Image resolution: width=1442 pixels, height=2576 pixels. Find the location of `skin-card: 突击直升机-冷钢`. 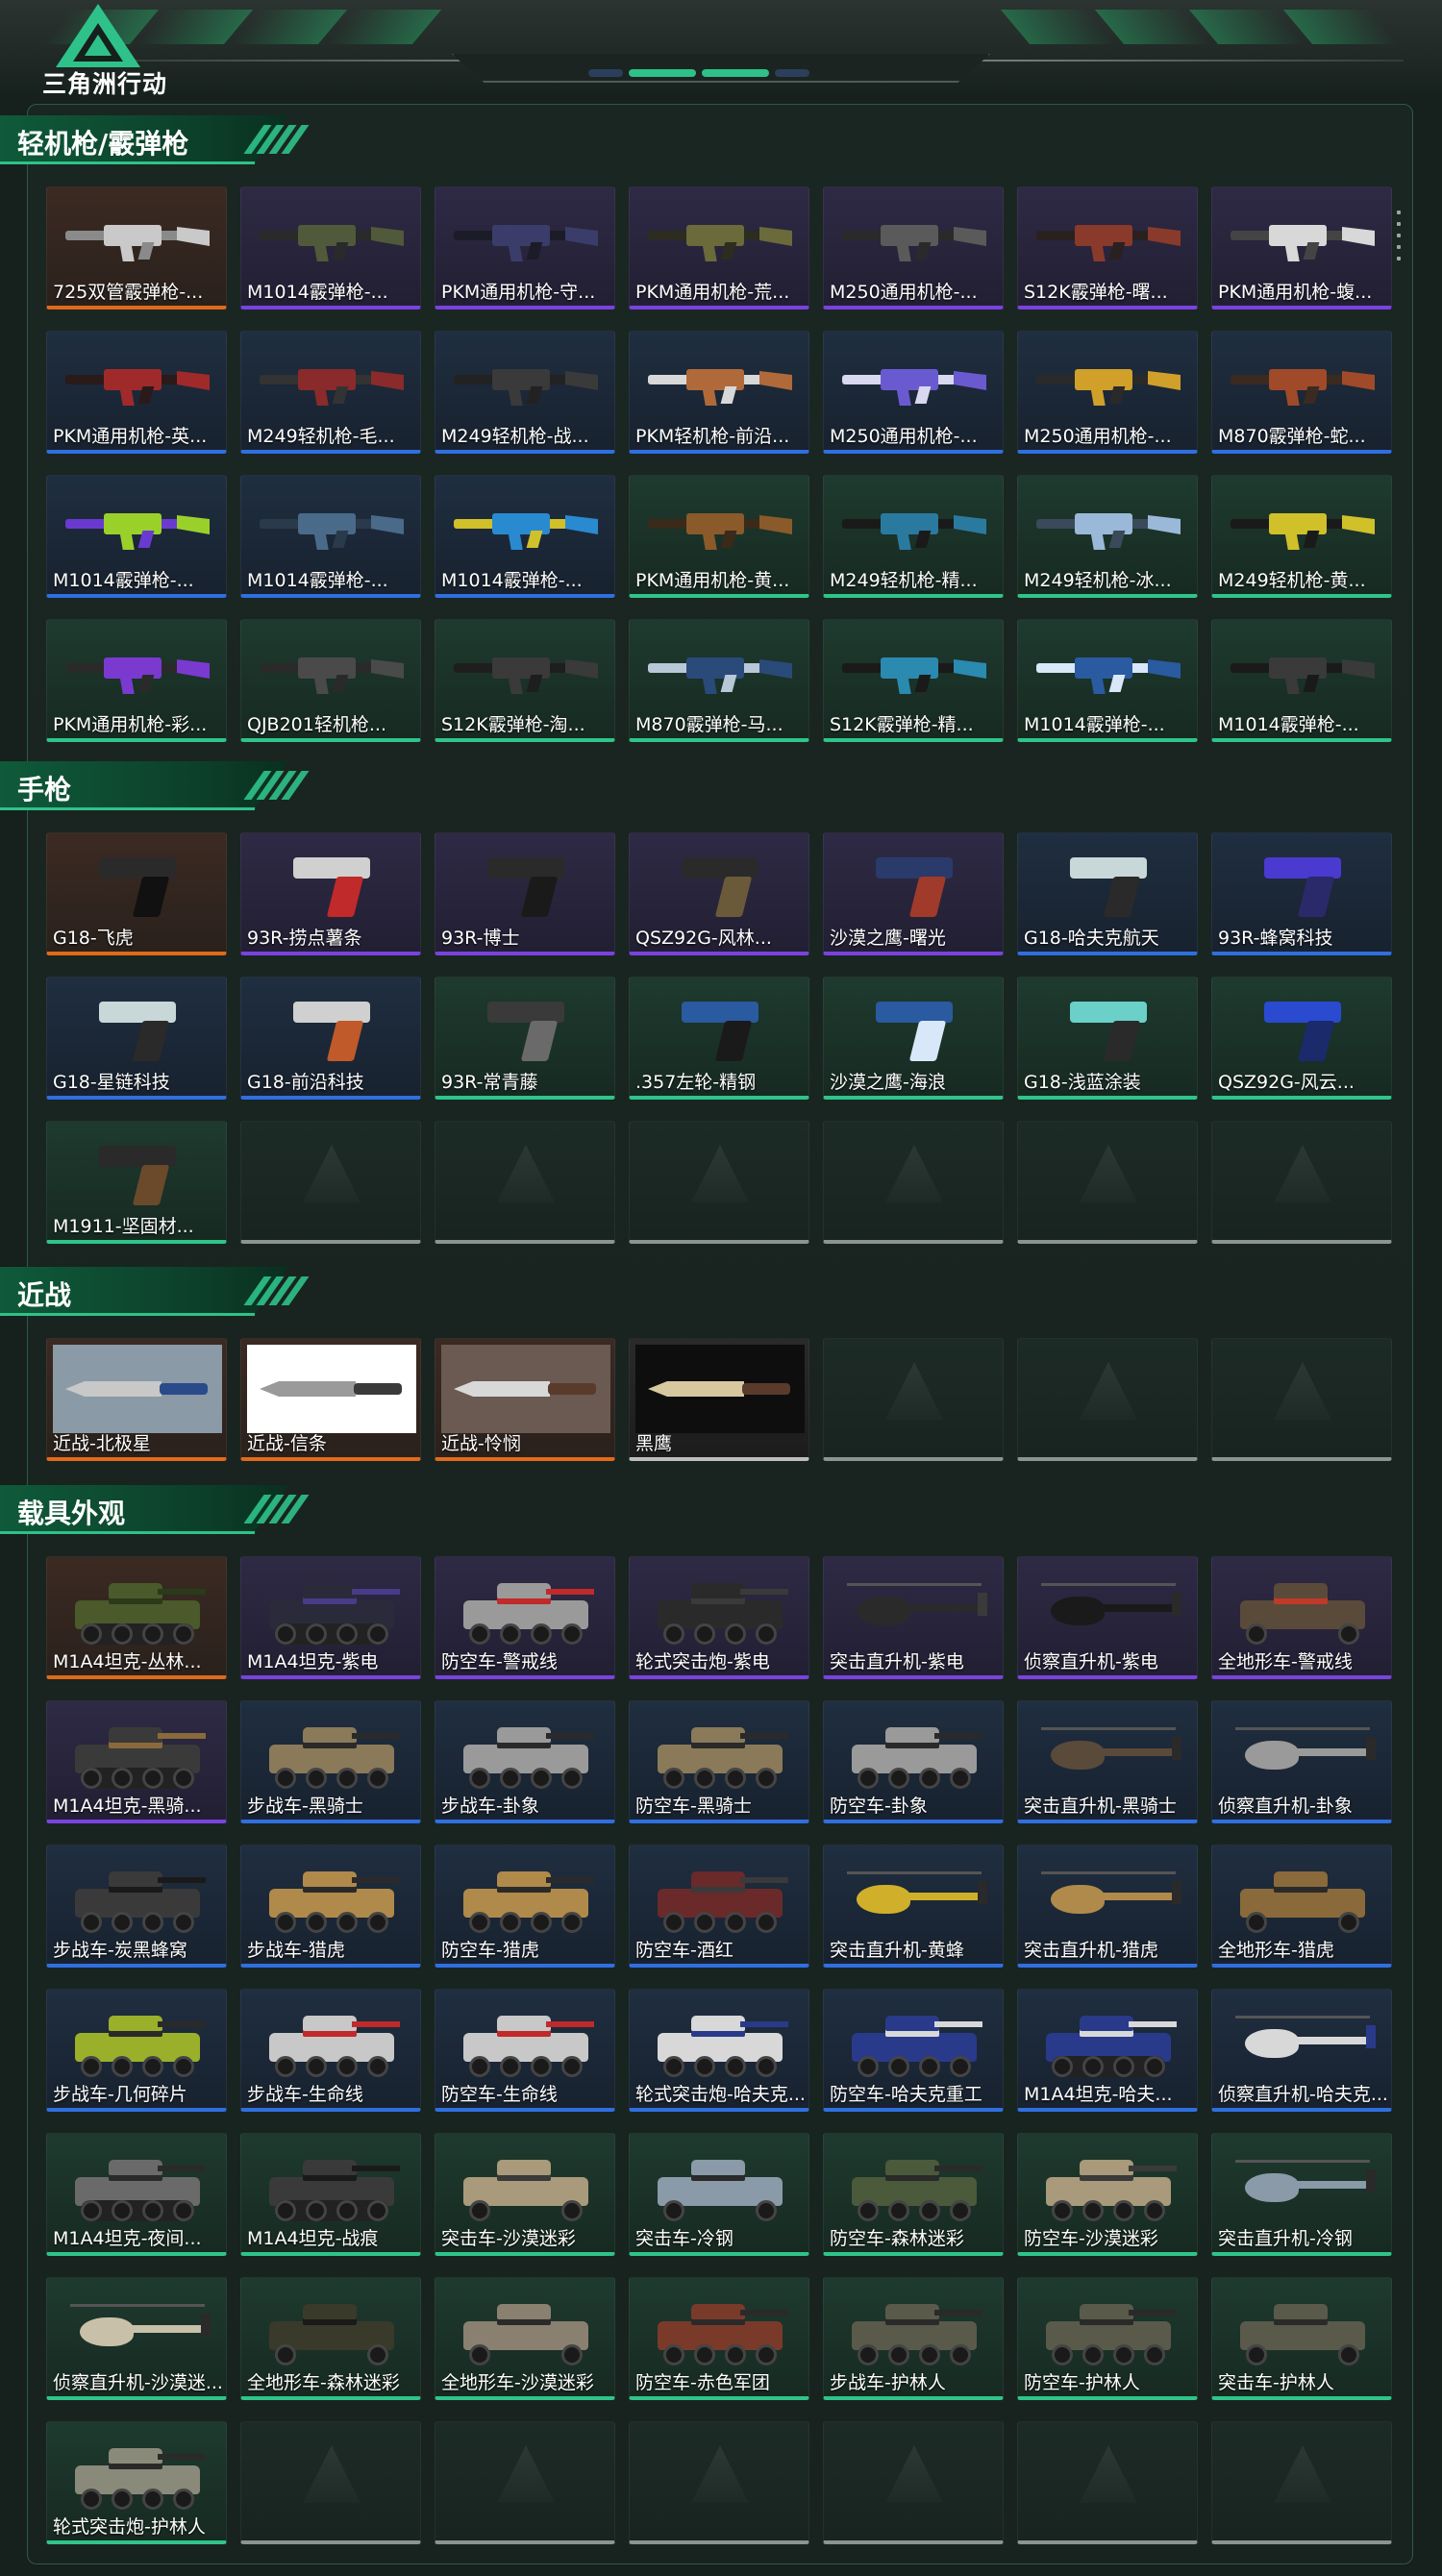

skin-card: 突击直升机-冷钢 is located at coordinates (1301, 2194).